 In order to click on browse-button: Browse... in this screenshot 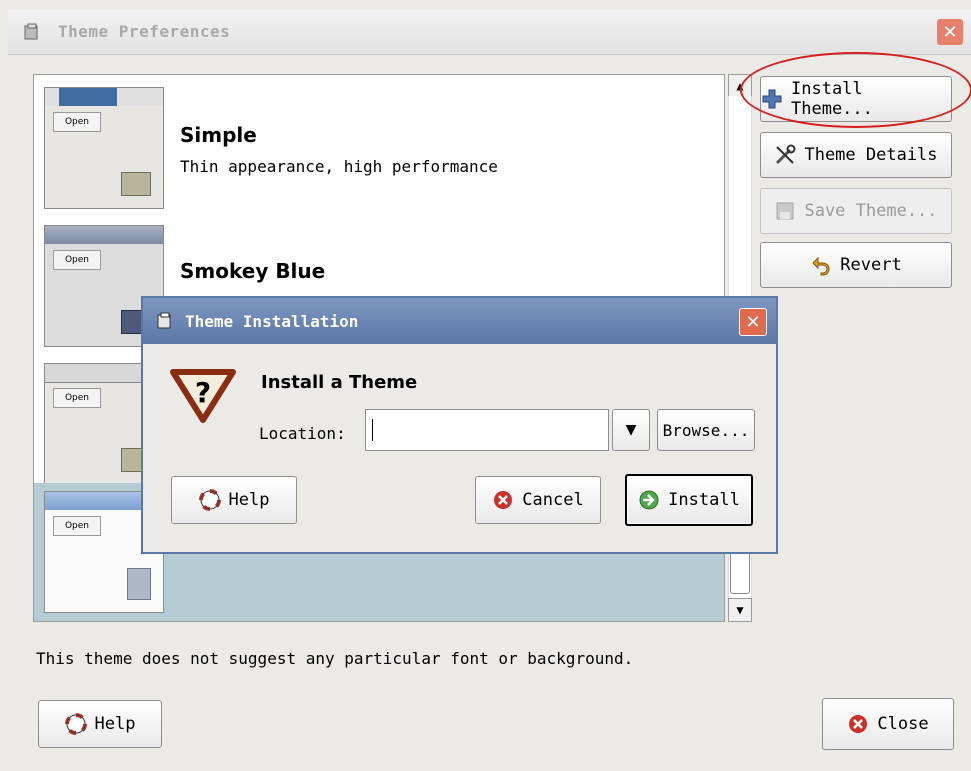, I will do `click(706, 430)`.